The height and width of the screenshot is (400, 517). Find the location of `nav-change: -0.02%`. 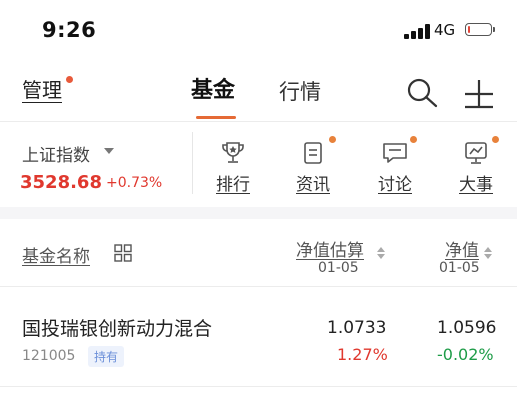

nav-change: -0.02% is located at coordinates (465, 354).